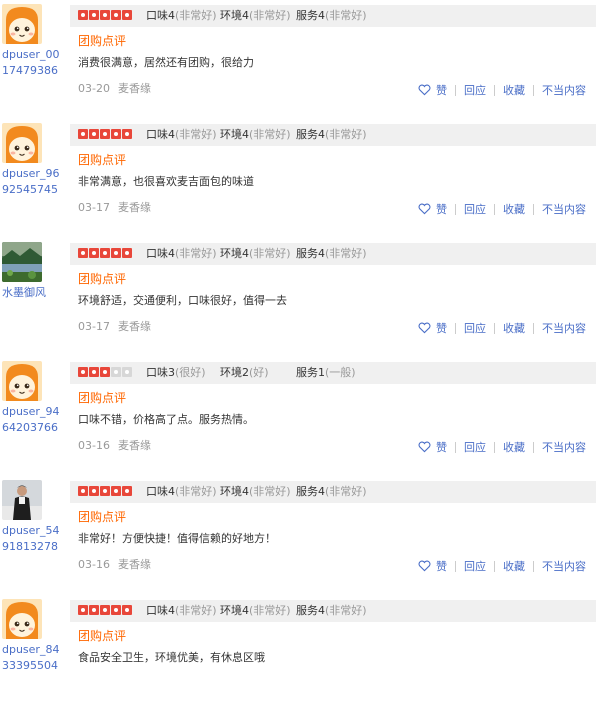 This screenshot has width=600, height=714. I want to click on username-link: dpuser_0017479386, so click(33, 63).